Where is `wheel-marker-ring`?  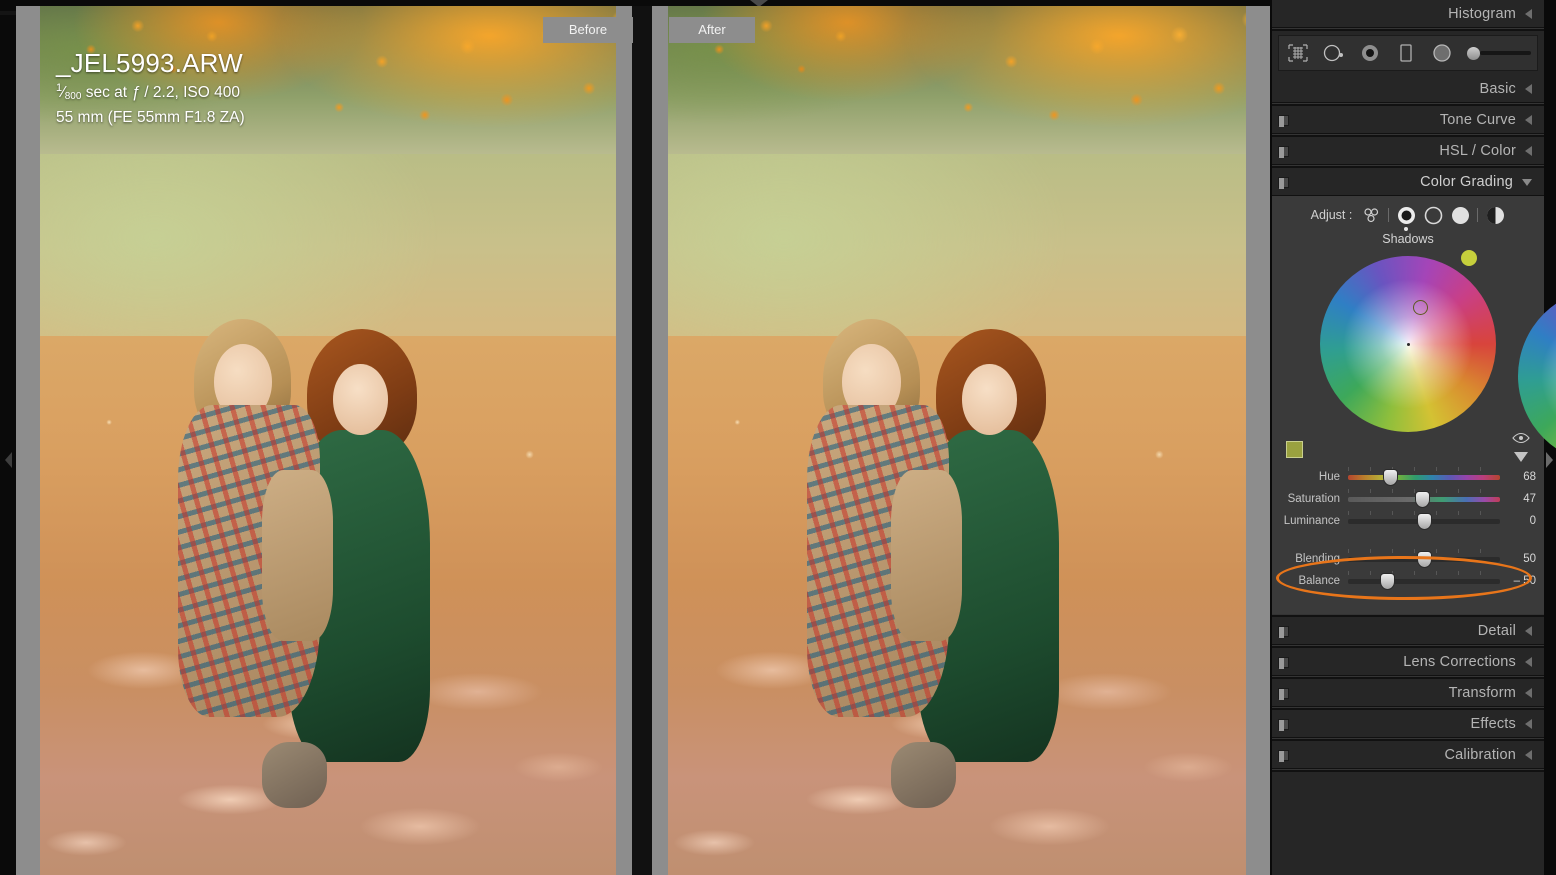
wheel-marker-ring is located at coordinates (1420, 307).